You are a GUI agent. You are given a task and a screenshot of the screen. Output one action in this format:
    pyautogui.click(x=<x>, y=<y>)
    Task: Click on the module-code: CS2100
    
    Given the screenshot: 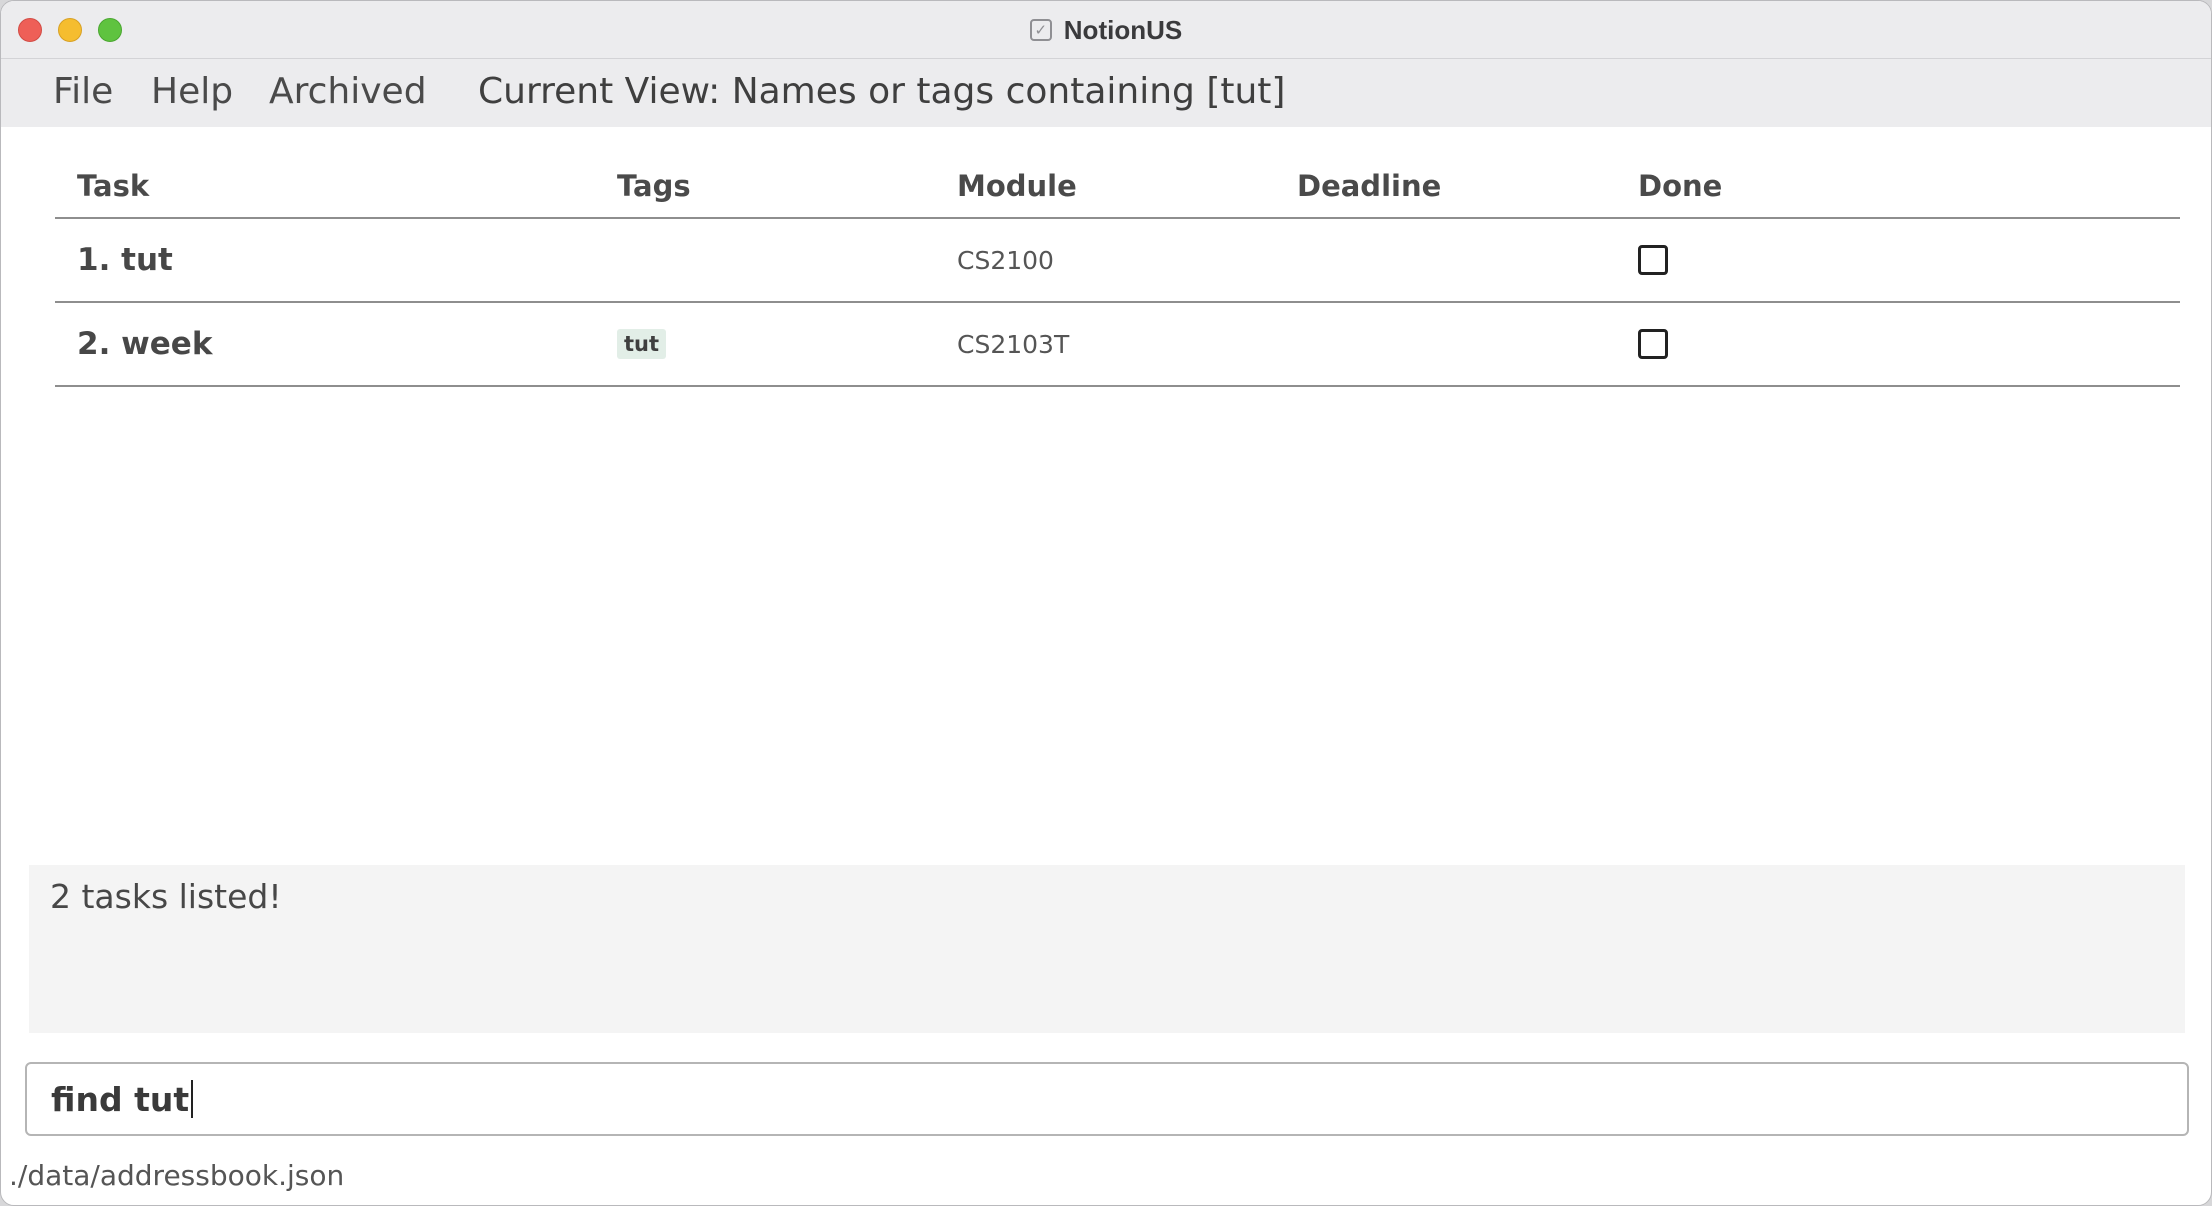 What is the action you would take?
    pyautogui.click(x=1005, y=260)
    